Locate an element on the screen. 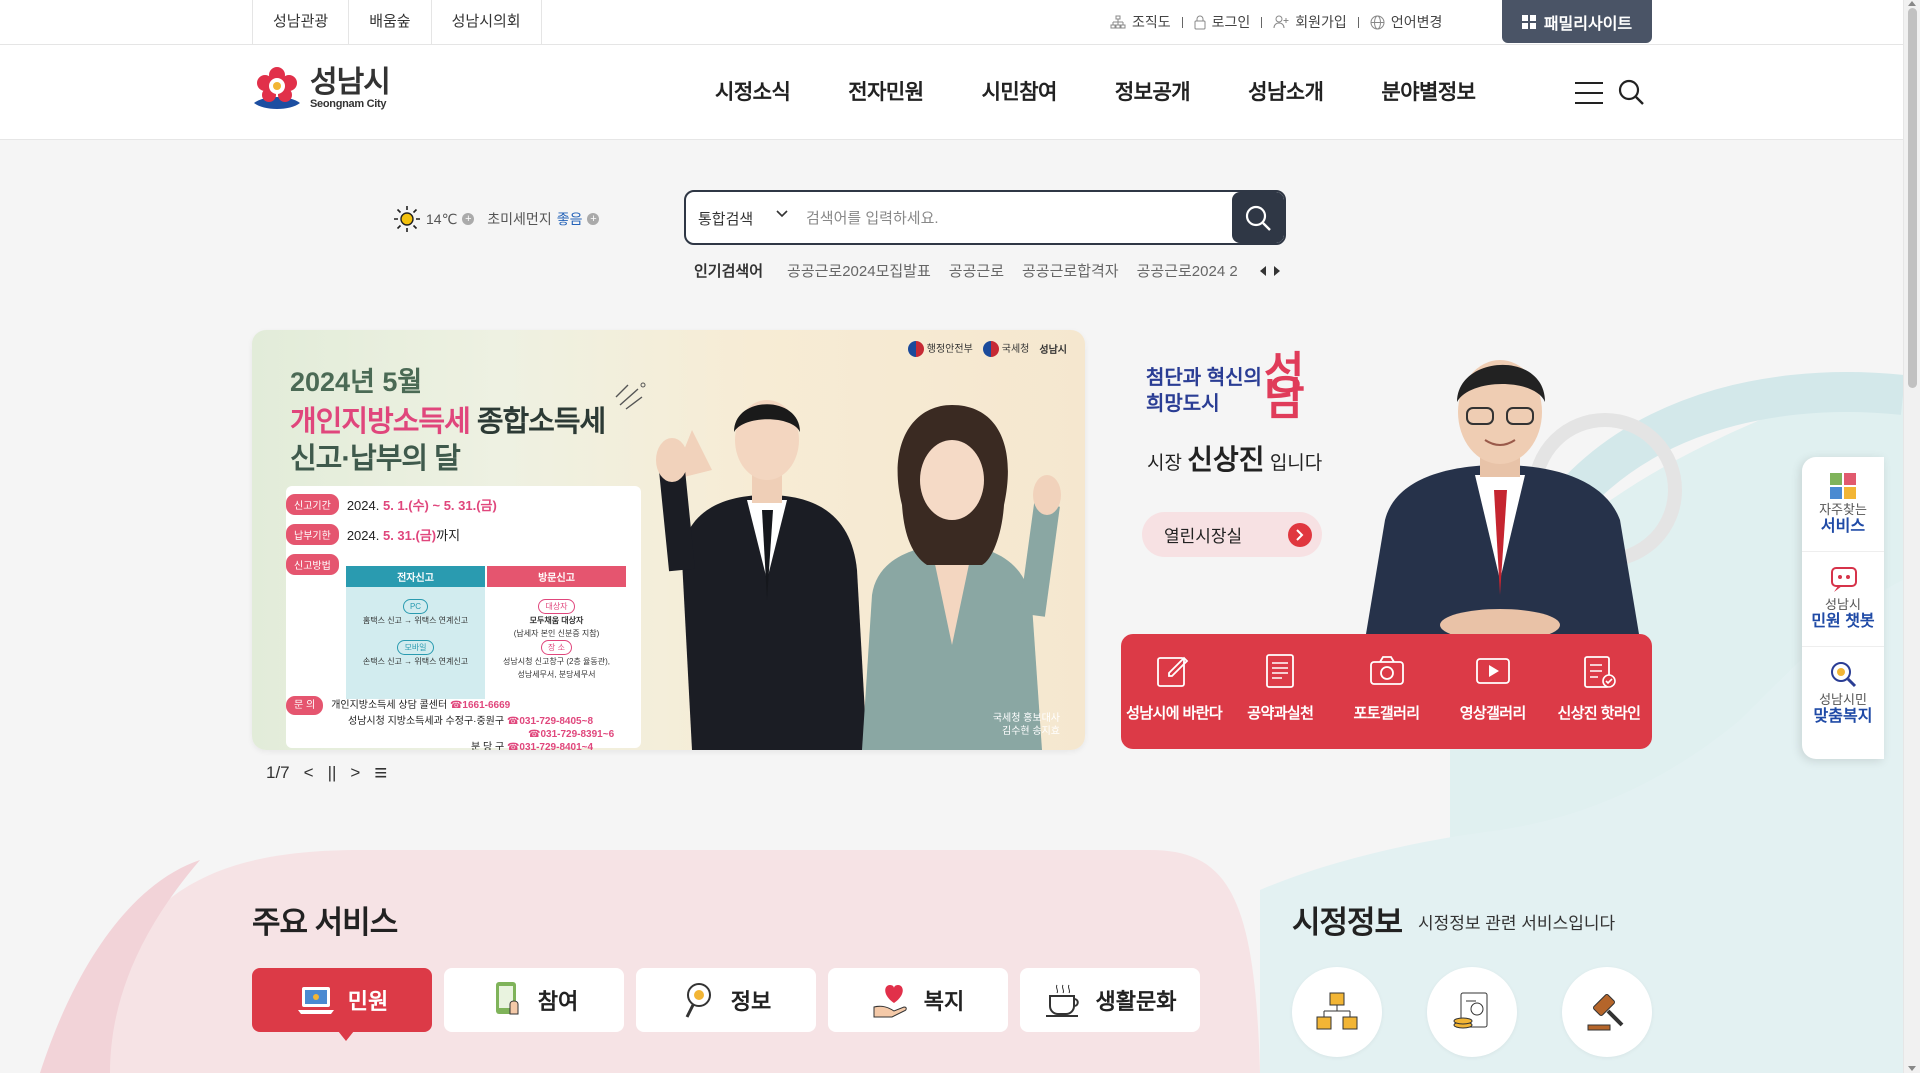 Image resolution: width=1920 pixels, height=1073 pixels. mayor-menu-hotline: 신상진 핫라인 is located at coordinates (1599, 691).